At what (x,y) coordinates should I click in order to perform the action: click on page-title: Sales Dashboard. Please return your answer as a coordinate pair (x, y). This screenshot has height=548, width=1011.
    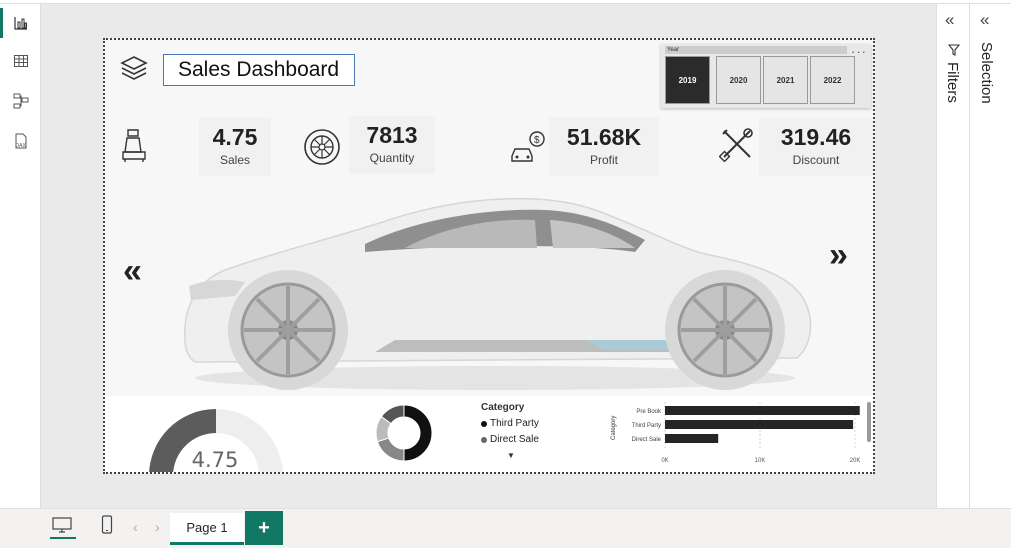
    Looking at the image, I should click on (259, 70).